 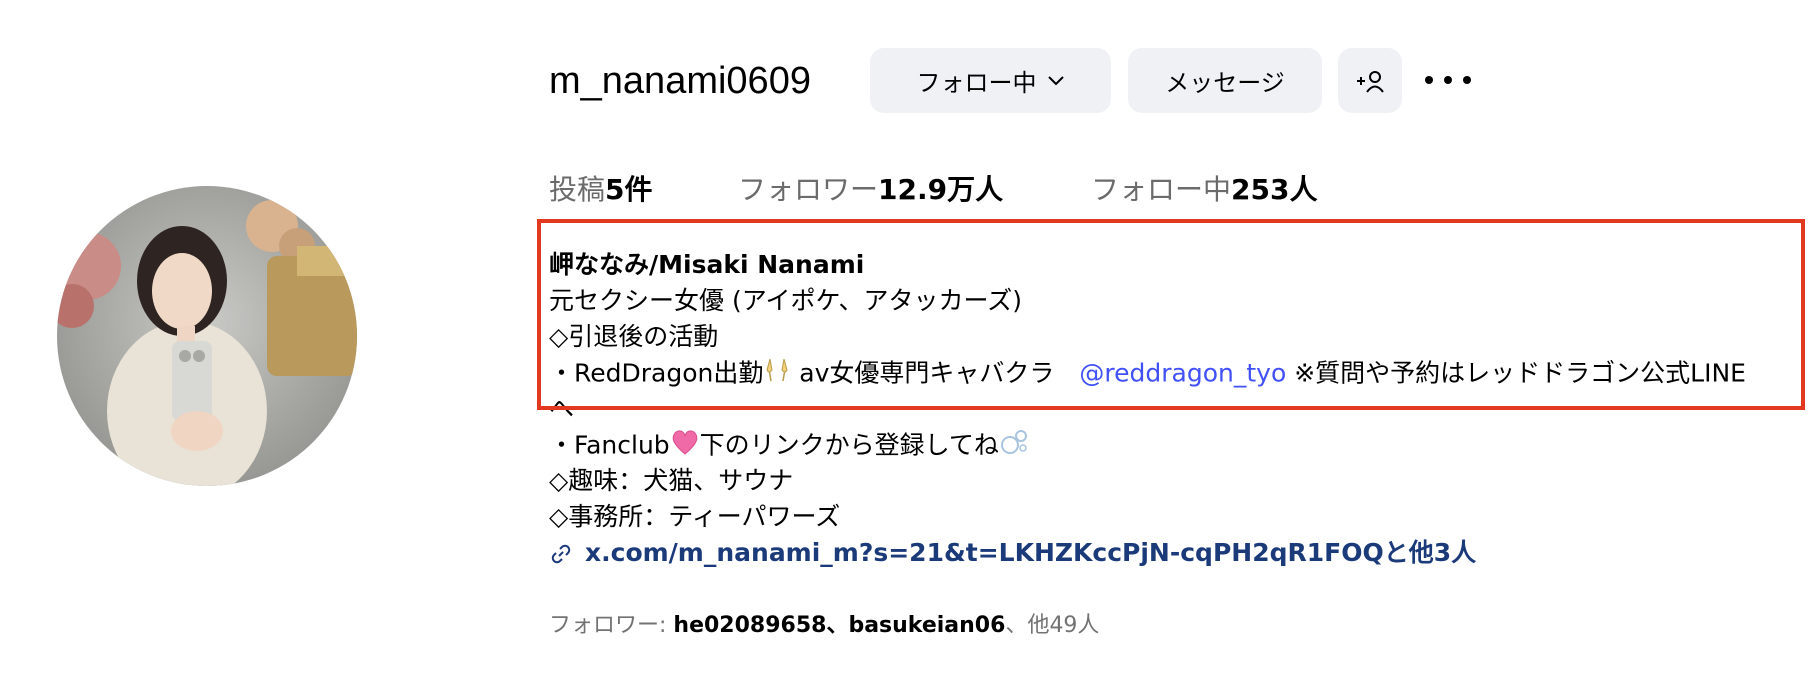 What do you see at coordinates (1516, 373) in the screenshot?
I see `bio-line-3-end: ※質問や予約はレッドドラゴン公式LINE` at bounding box center [1516, 373].